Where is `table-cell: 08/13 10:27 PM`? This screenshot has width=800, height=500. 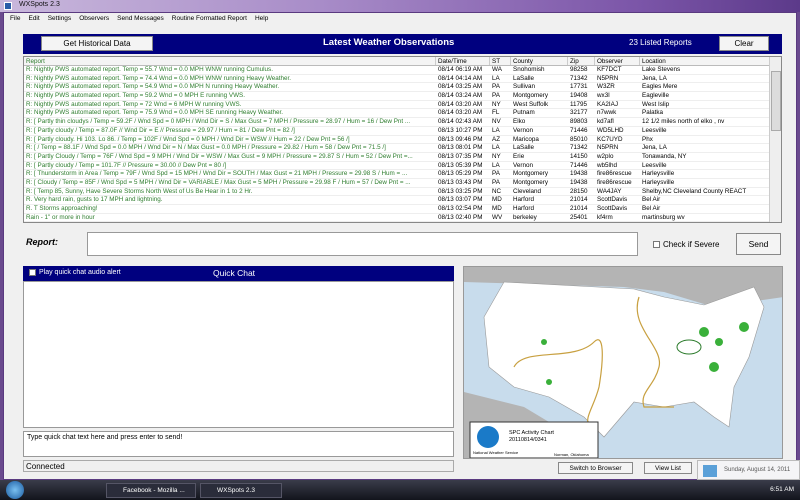 table-cell: 08/13 10:27 PM is located at coordinates (460, 130).